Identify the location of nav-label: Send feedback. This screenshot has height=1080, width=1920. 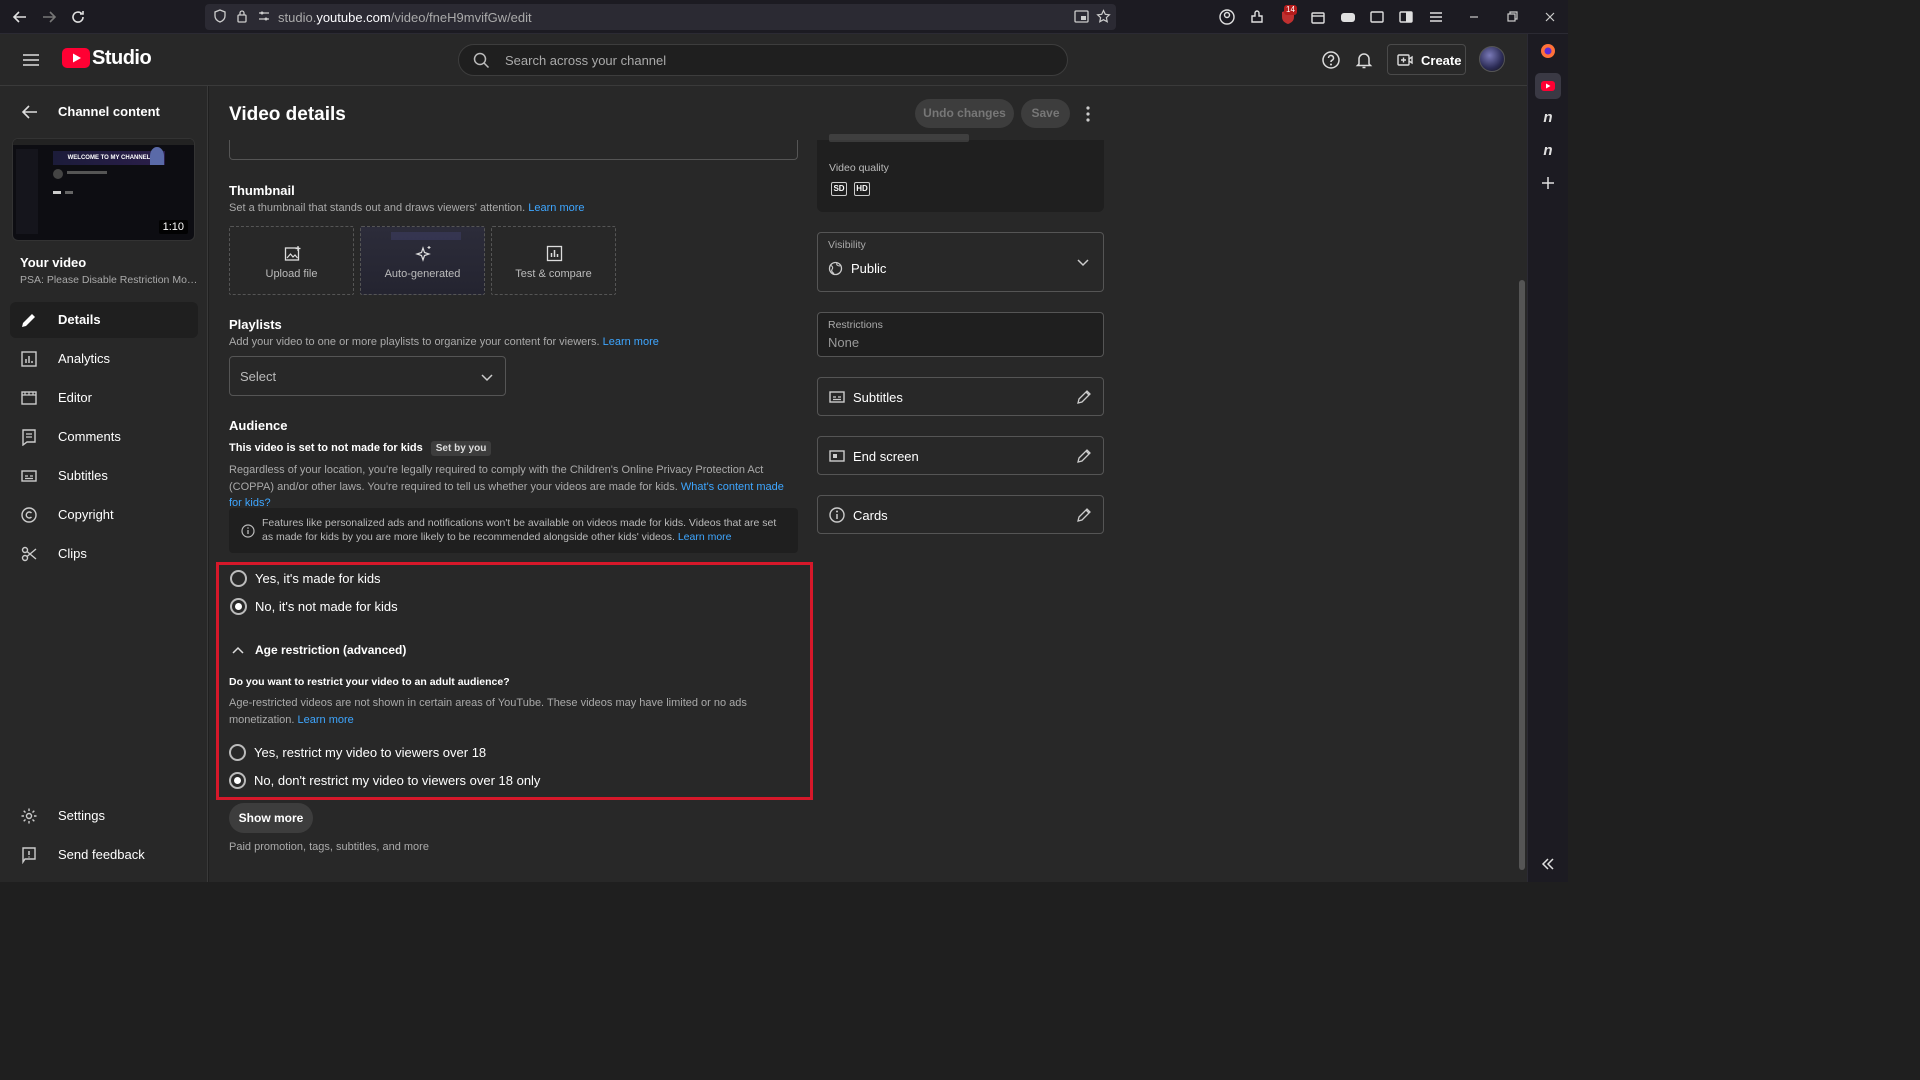
(101, 854).